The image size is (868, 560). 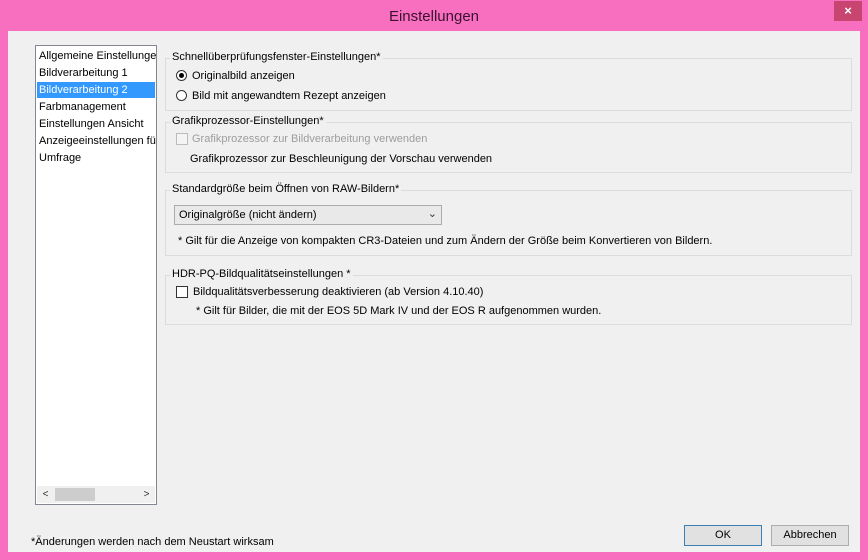 What do you see at coordinates (723, 535) in the screenshot?
I see `ok-button: OK` at bounding box center [723, 535].